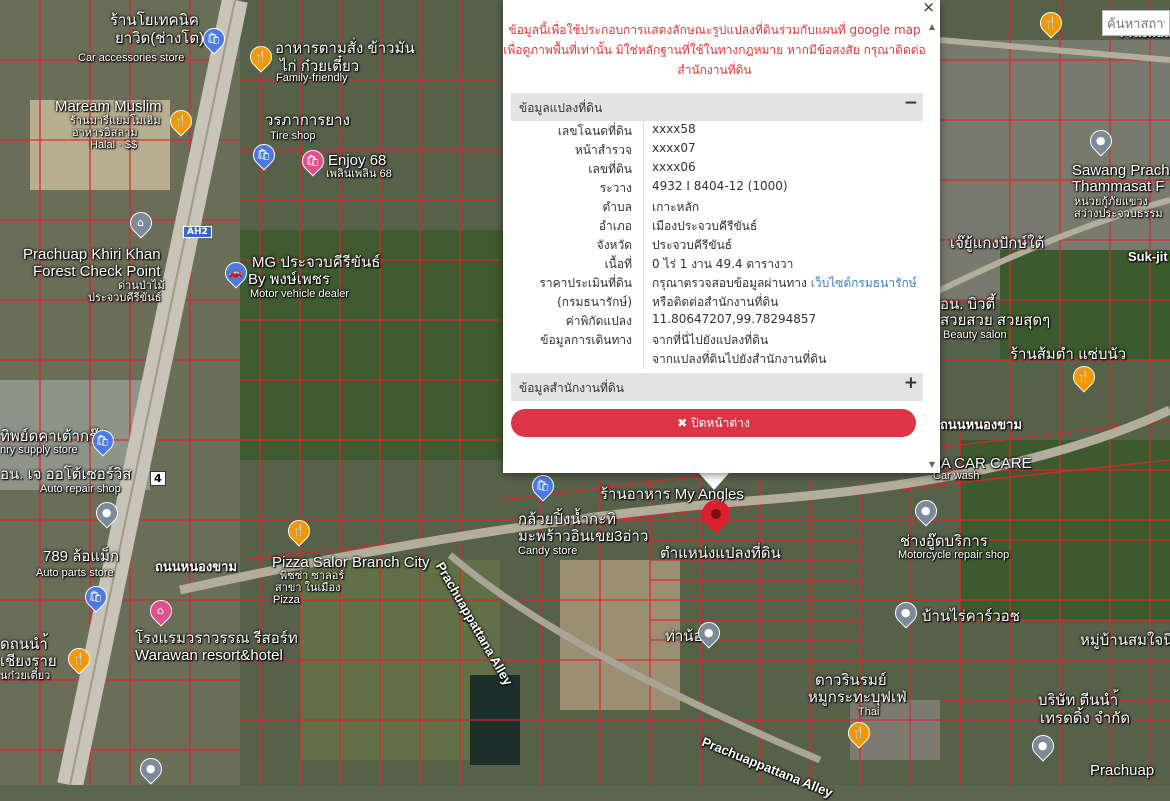  I want to click on map-label: nry supply store, so click(39, 450).